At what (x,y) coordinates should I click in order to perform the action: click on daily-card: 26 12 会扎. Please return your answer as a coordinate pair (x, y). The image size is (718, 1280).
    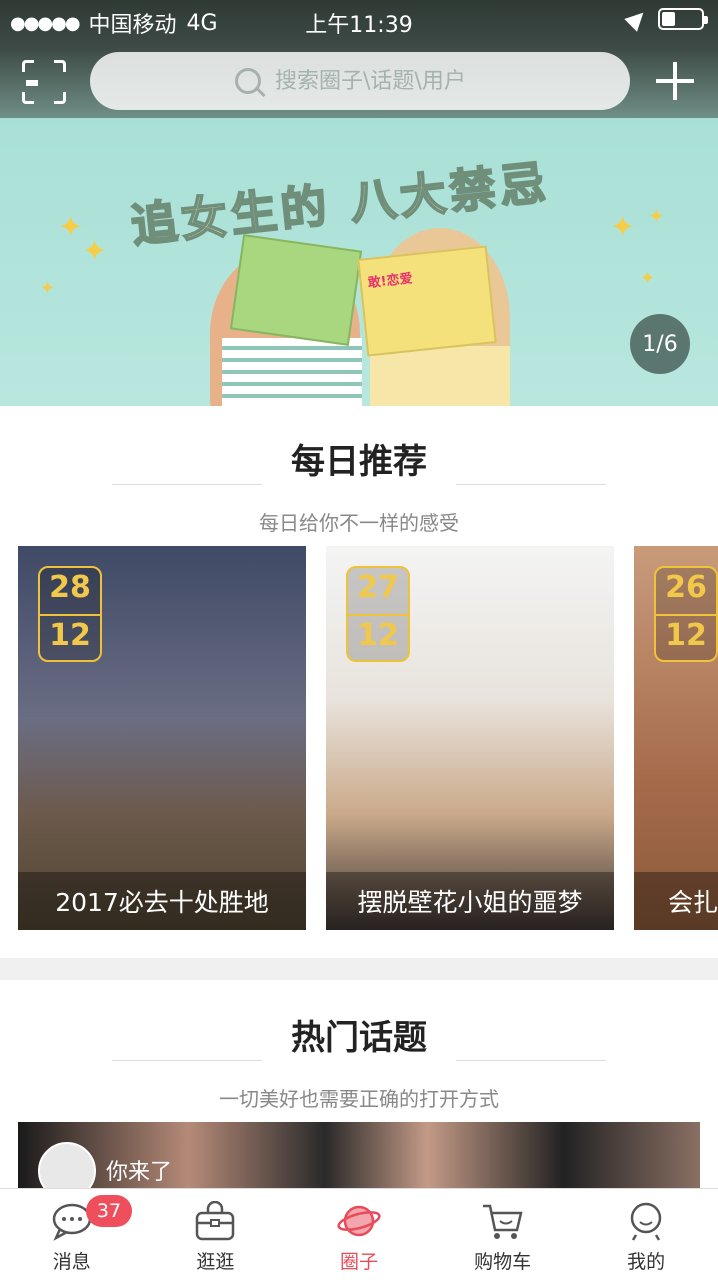
    Looking at the image, I should click on (676, 738).